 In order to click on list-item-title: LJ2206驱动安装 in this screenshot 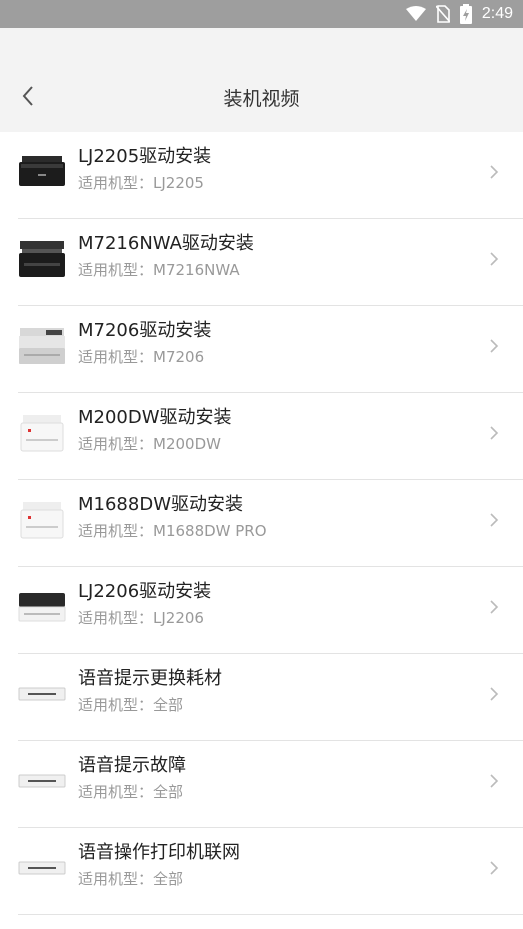, I will do `click(145, 591)`.